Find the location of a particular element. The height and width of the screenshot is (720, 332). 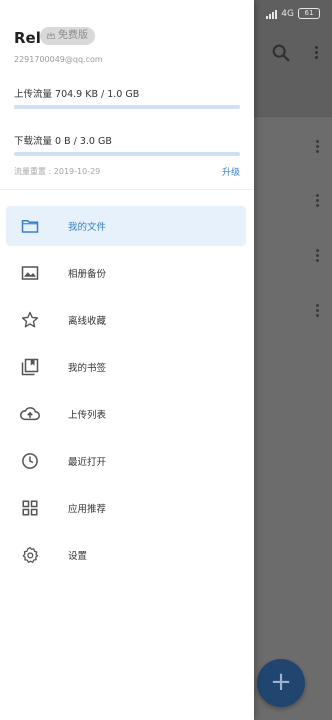

menu-item-my-bookmarks: 我的书签 is located at coordinates (126, 367).